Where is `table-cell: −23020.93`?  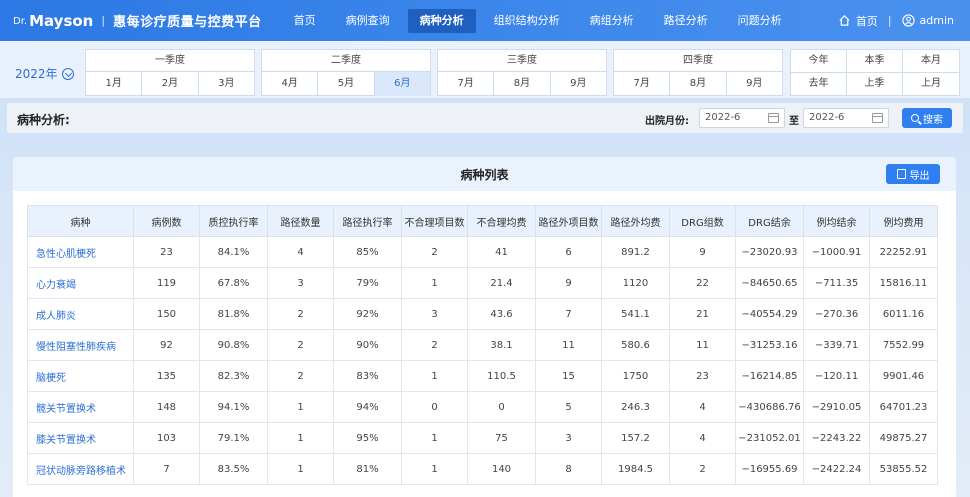
table-cell: −23020.93 is located at coordinates (769, 252).